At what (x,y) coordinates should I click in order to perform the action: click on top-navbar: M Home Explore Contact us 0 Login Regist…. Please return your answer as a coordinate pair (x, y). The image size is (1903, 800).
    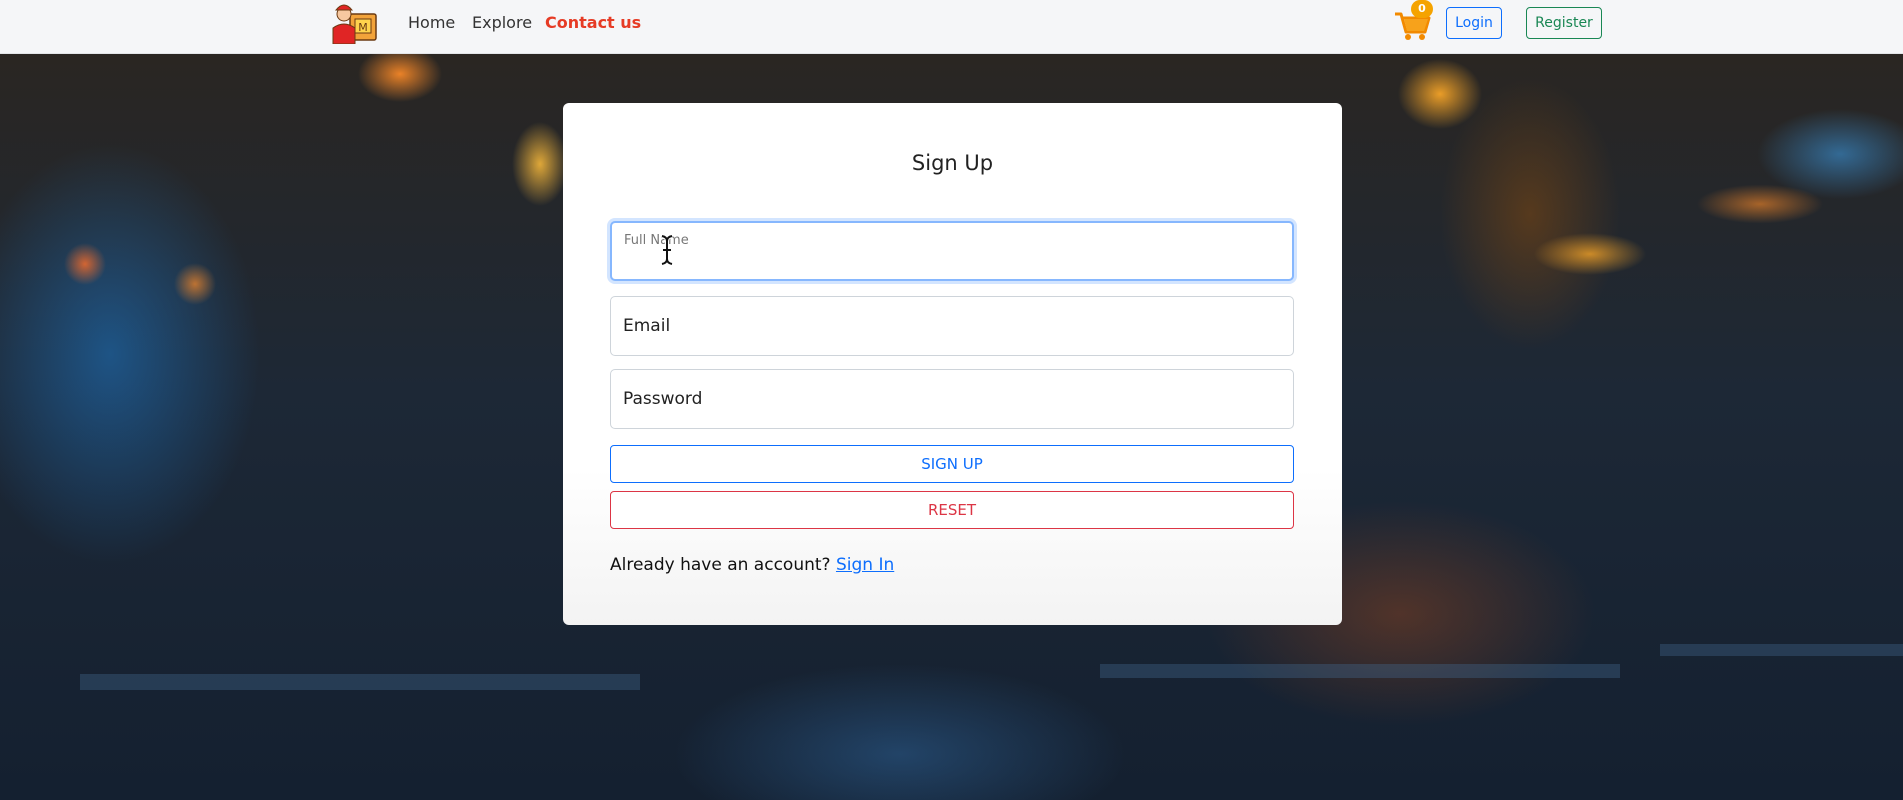
    Looking at the image, I should click on (951, 27).